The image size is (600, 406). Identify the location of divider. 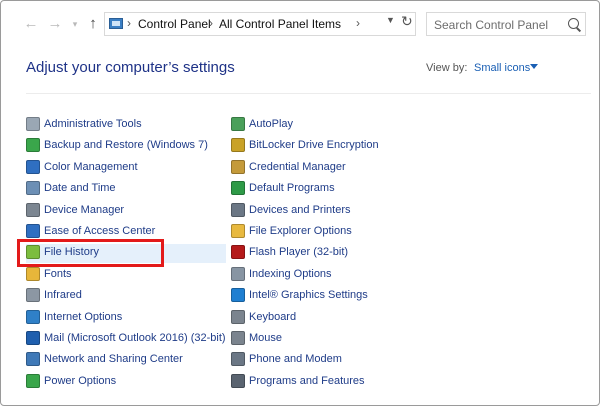
(308, 93).